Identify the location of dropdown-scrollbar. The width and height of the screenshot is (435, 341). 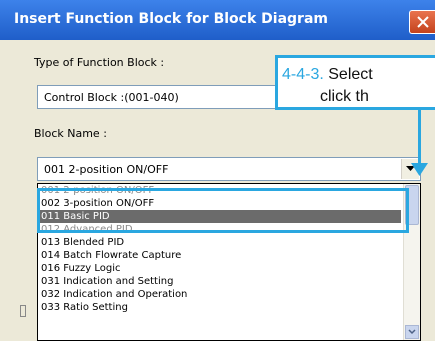
(411, 262).